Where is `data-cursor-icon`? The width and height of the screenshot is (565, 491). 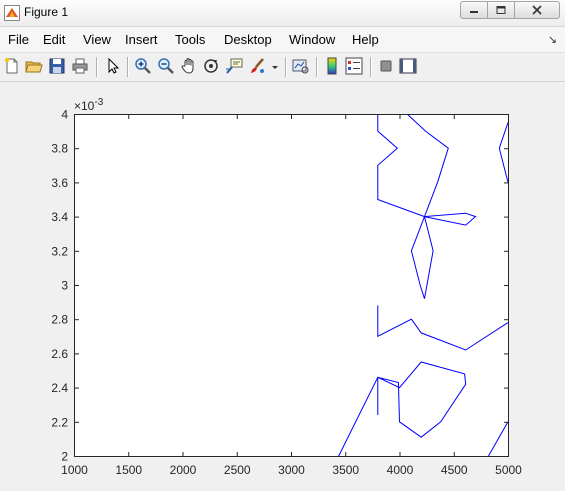
data-cursor-icon is located at coordinates (234, 66).